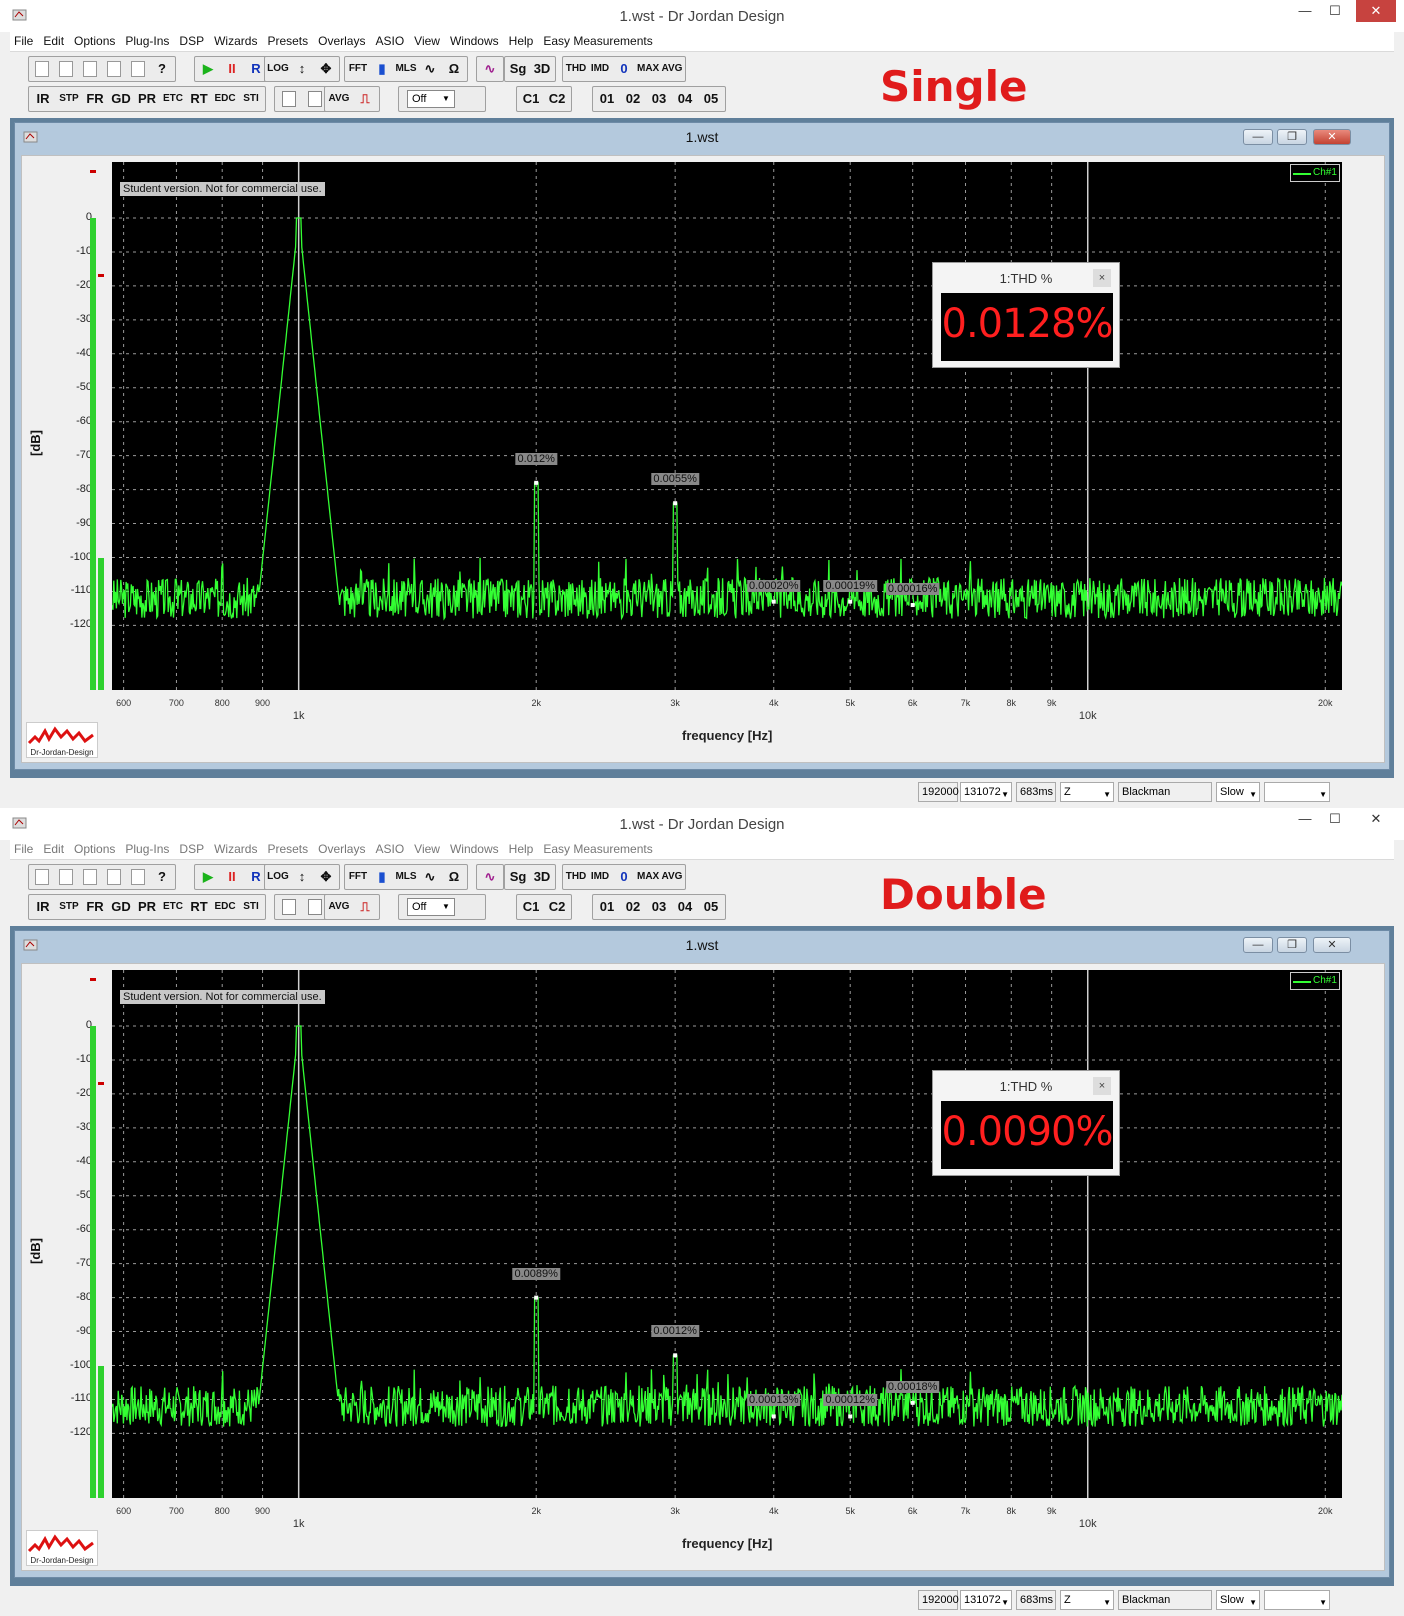 This screenshot has height=1616, width=1404. Describe the element at coordinates (95, 848) in the screenshot. I see `menu-item-options: Options` at that location.